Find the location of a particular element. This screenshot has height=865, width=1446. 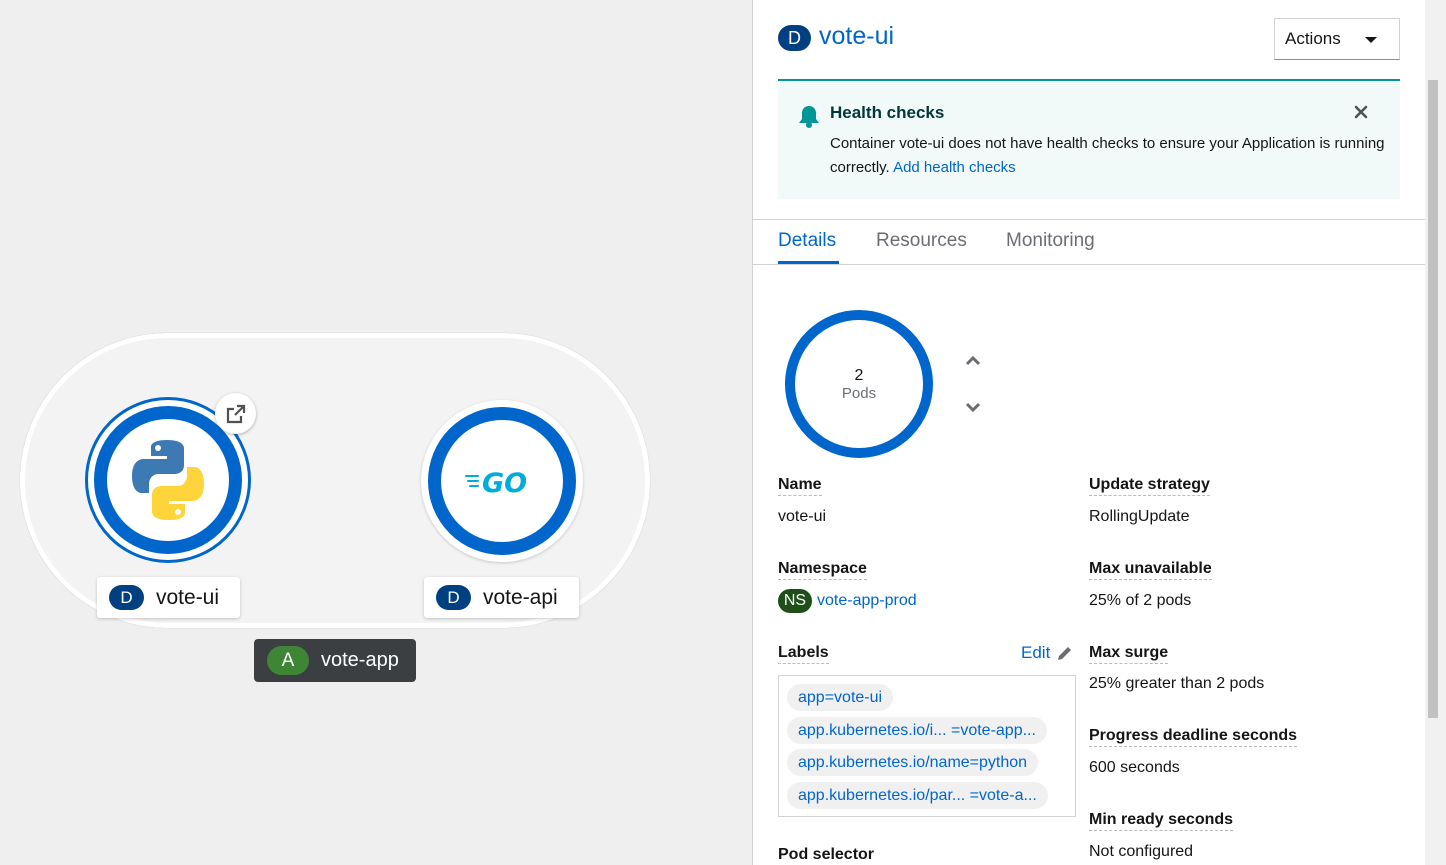

scrollbar-thumb is located at coordinates (1433, 399).